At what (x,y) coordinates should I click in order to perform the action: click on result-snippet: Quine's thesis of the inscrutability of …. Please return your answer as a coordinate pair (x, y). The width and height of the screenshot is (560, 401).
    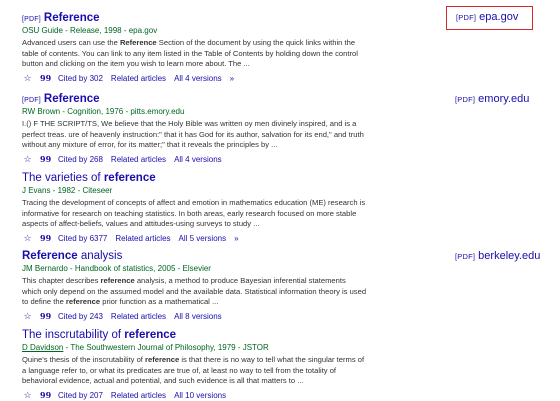
    Looking at the image, I should click on (193, 370).